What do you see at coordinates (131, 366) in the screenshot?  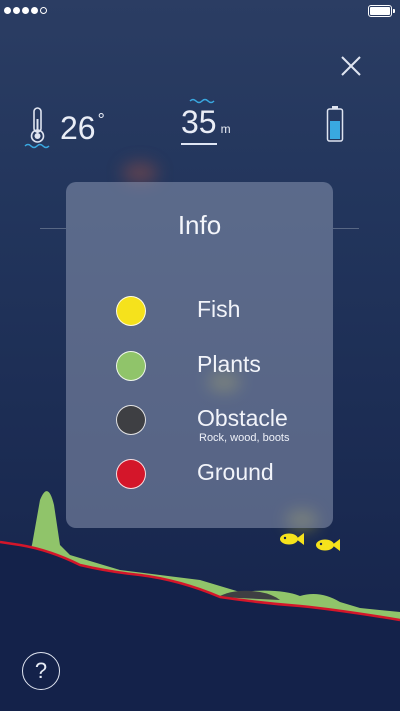 I see `plants-color-swatch` at bounding box center [131, 366].